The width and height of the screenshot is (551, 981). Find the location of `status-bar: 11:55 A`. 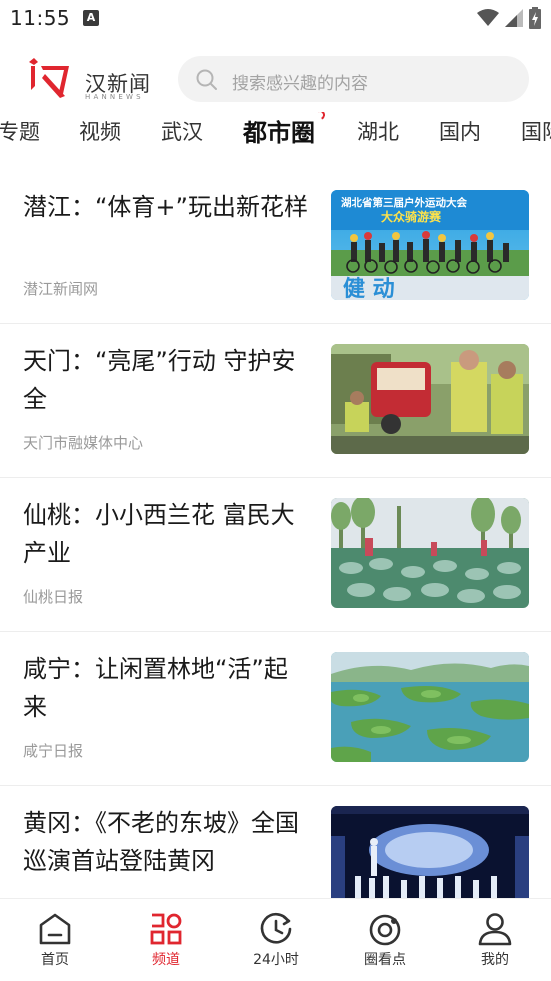

status-bar: 11:55 A is located at coordinates (275, 19).